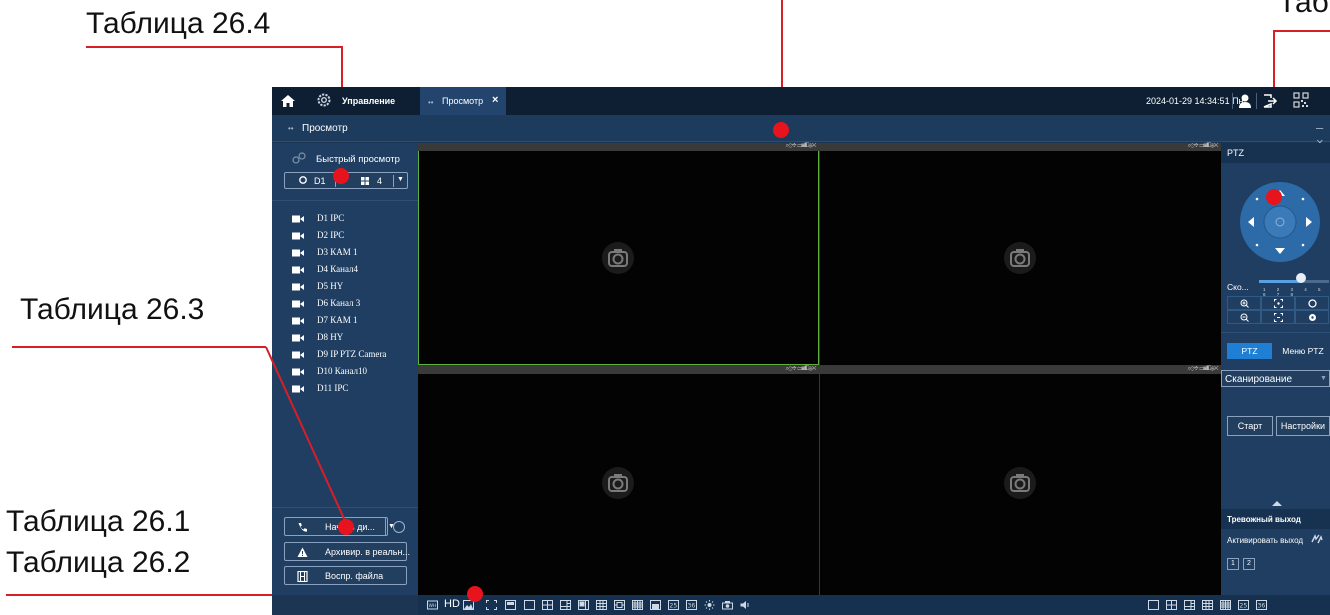 The width and height of the screenshot is (1330, 615). I want to click on logout-icon, so click(1270, 101).